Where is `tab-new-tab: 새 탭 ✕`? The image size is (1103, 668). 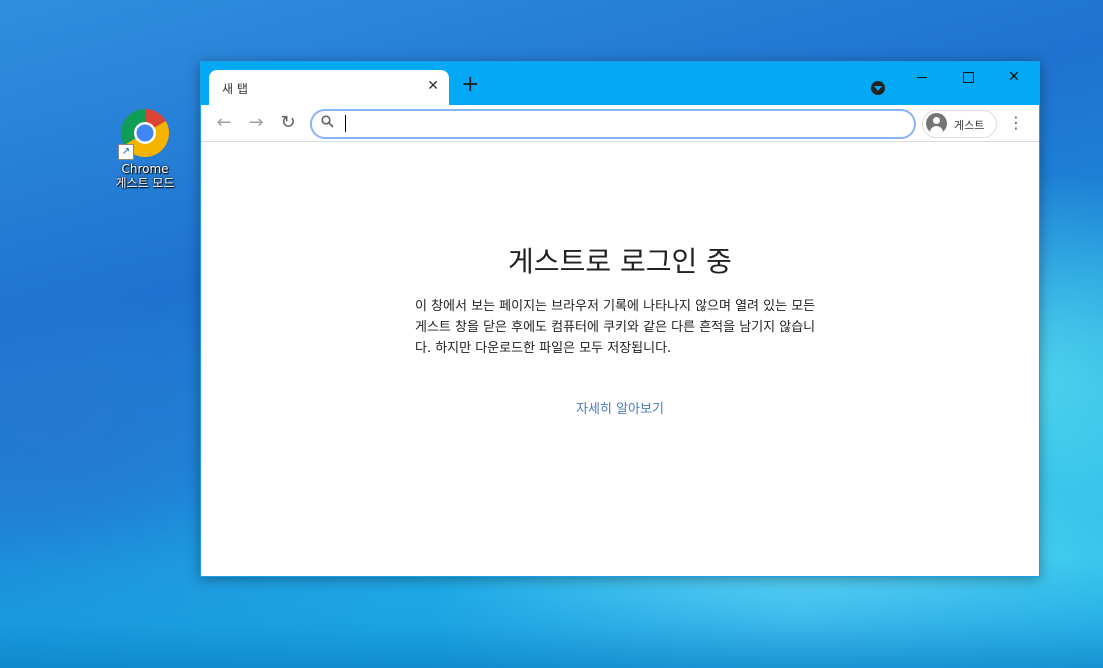
tab-new-tab: 새 탭 ✕ is located at coordinates (329, 87).